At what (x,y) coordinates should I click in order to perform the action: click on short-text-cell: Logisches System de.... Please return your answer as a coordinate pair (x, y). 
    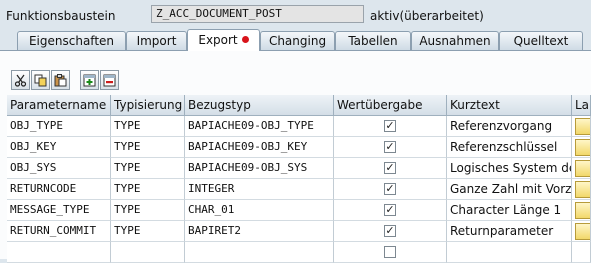
    Looking at the image, I should click on (509, 168).